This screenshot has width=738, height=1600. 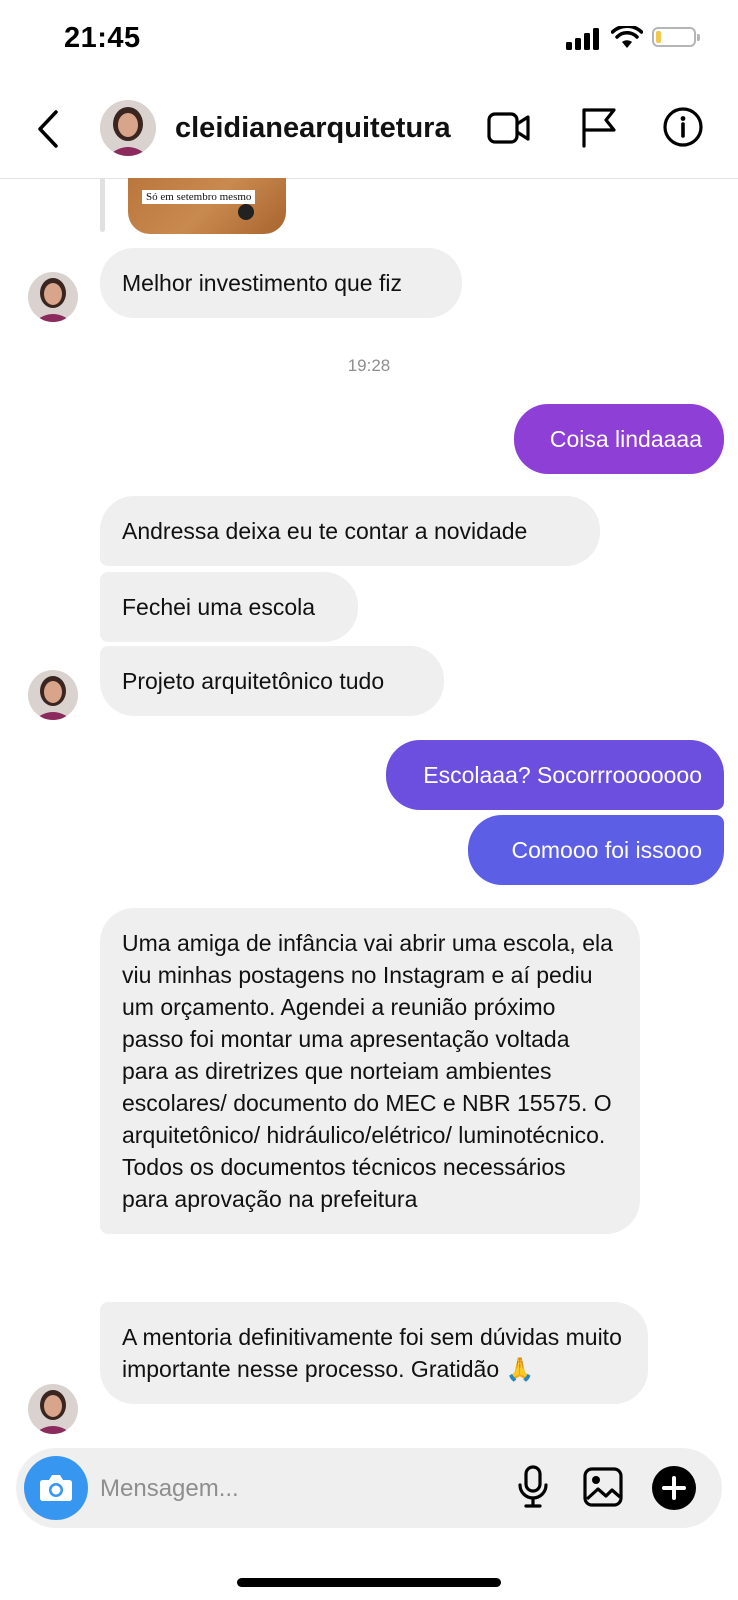 What do you see at coordinates (272, 681) in the screenshot?
I see `message-incoming: Projeto arquitetônico tudo` at bounding box center [272, 681].